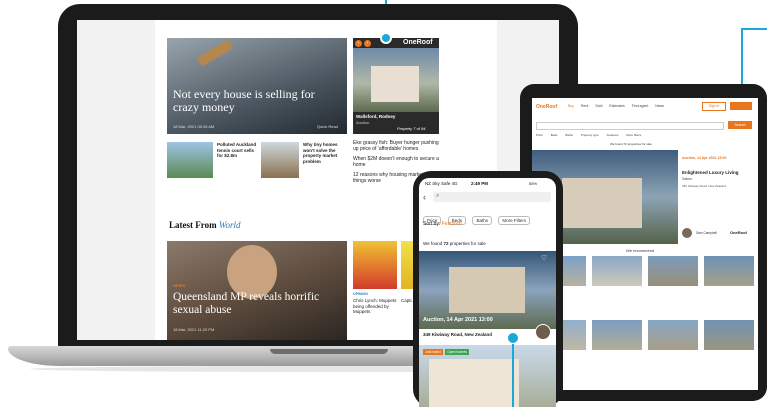  Describe the element at coordinates (514, 220) in the screenshot. I see `phone-filter-more: More Filters` at that location.